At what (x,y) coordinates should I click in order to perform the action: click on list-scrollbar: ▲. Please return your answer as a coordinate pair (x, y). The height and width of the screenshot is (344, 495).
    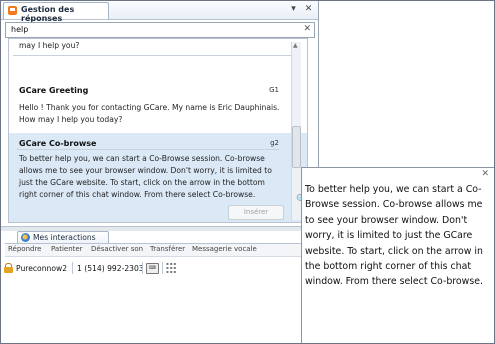
    Looking at the image, I should click on (296, 131).